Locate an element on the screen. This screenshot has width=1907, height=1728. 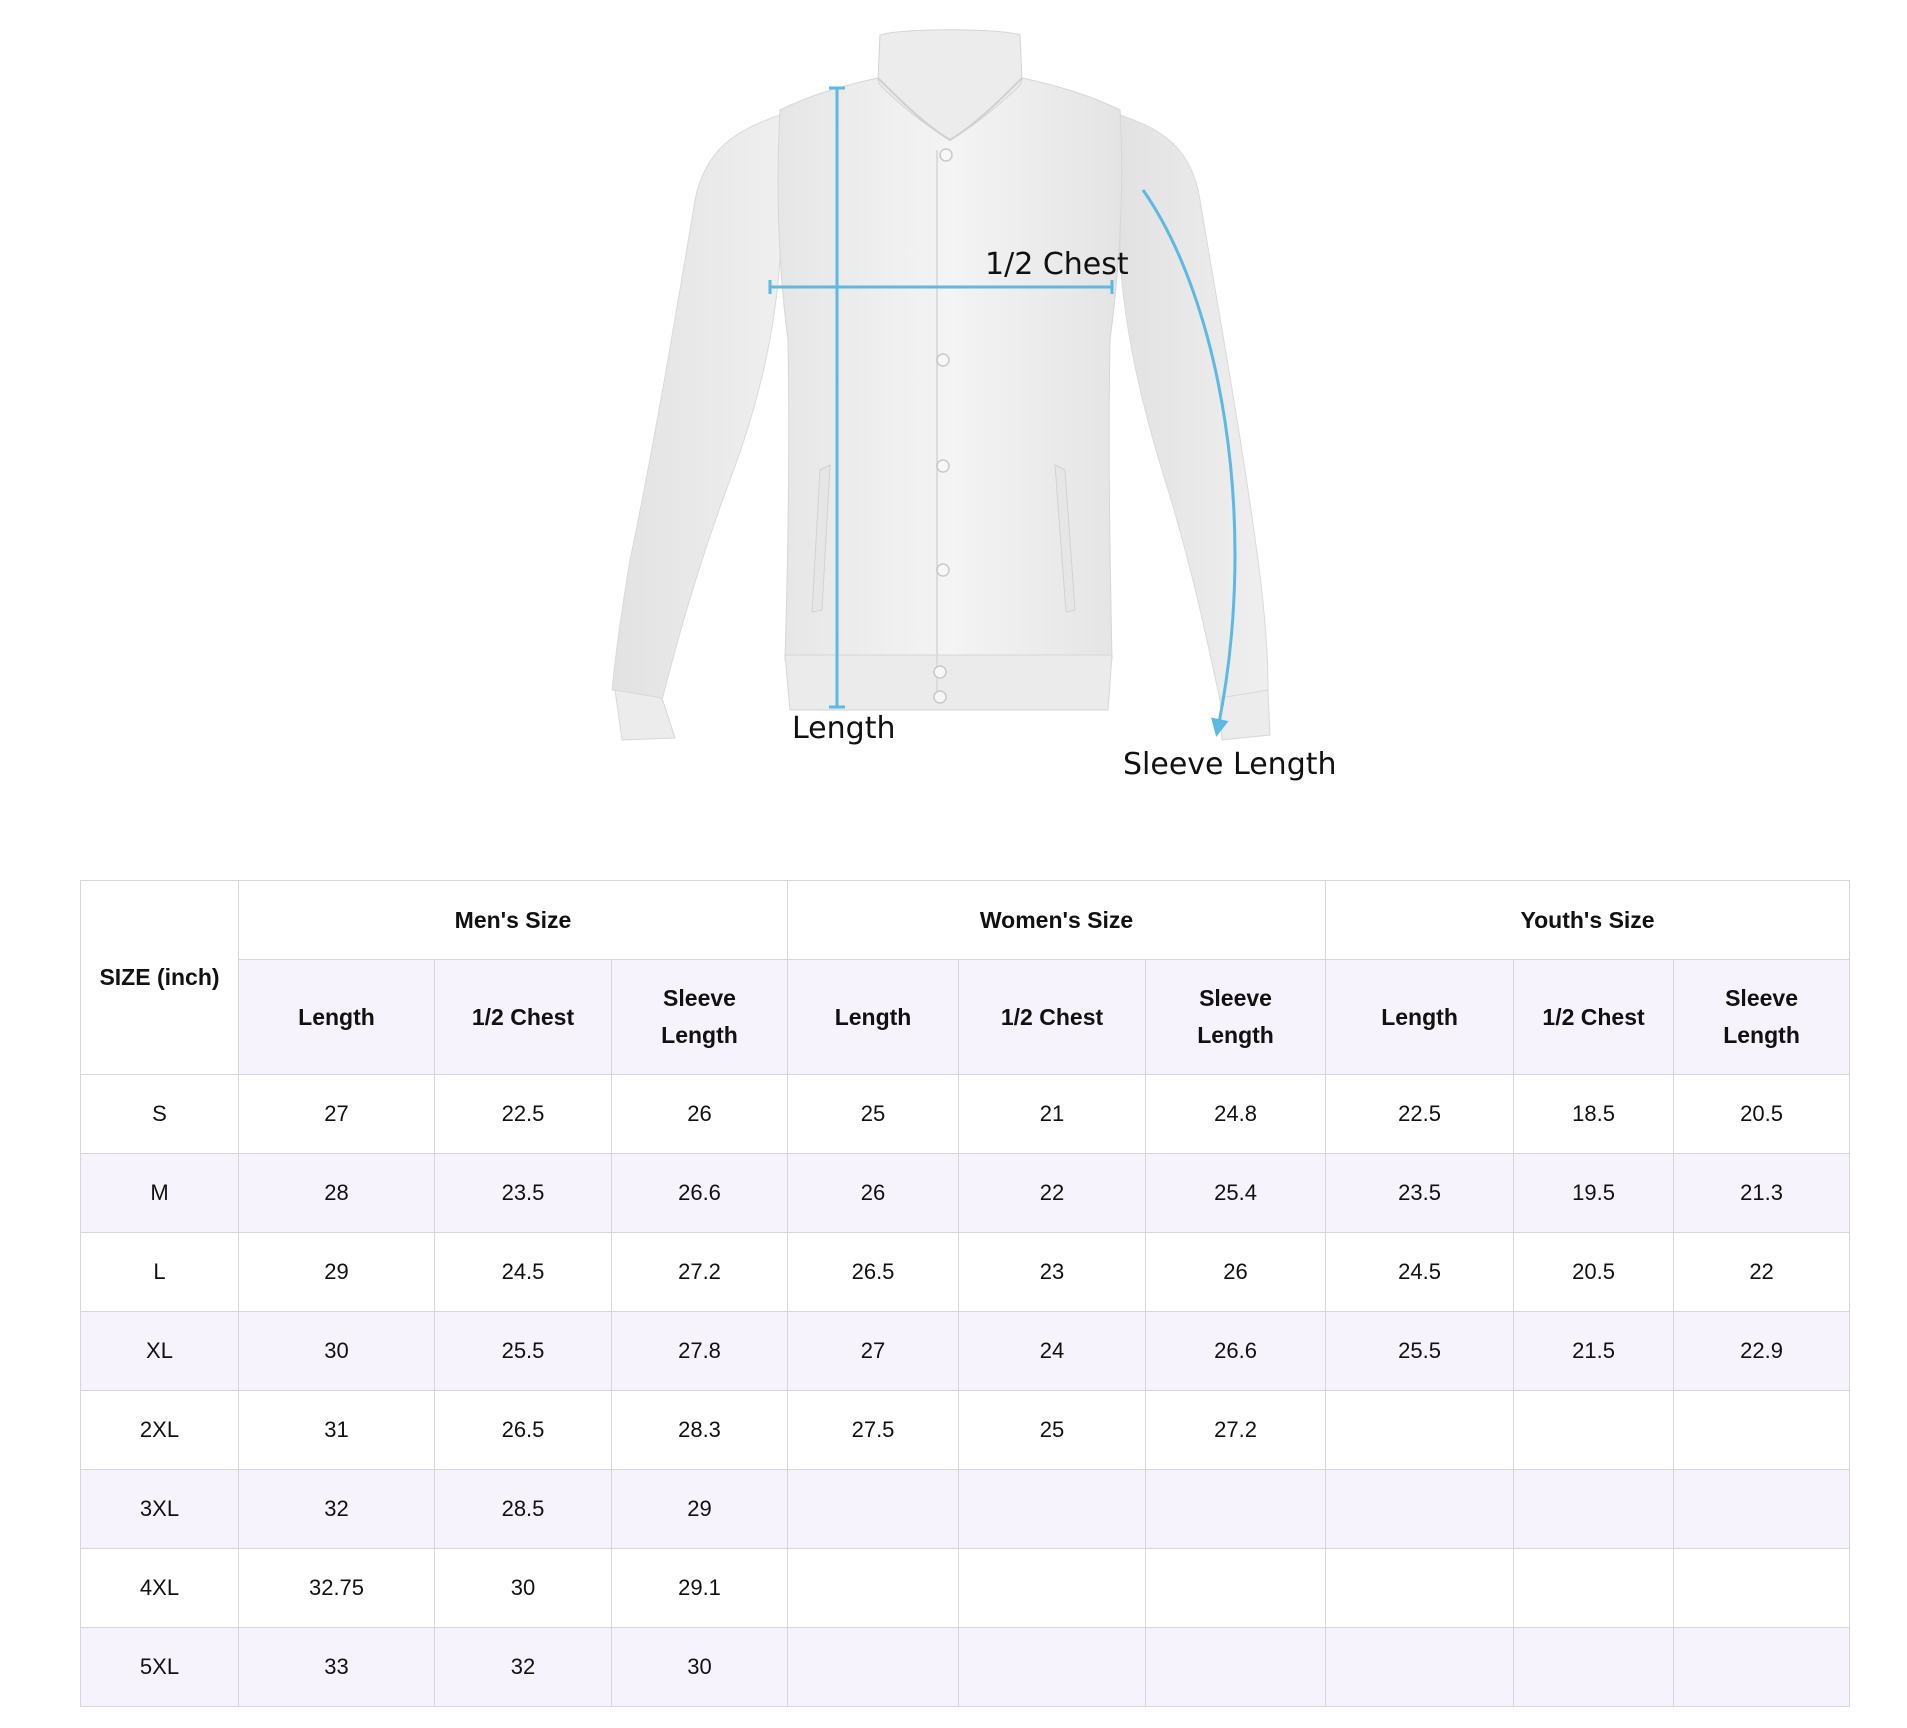
length-label: Length is located at coordinates (843, 728).